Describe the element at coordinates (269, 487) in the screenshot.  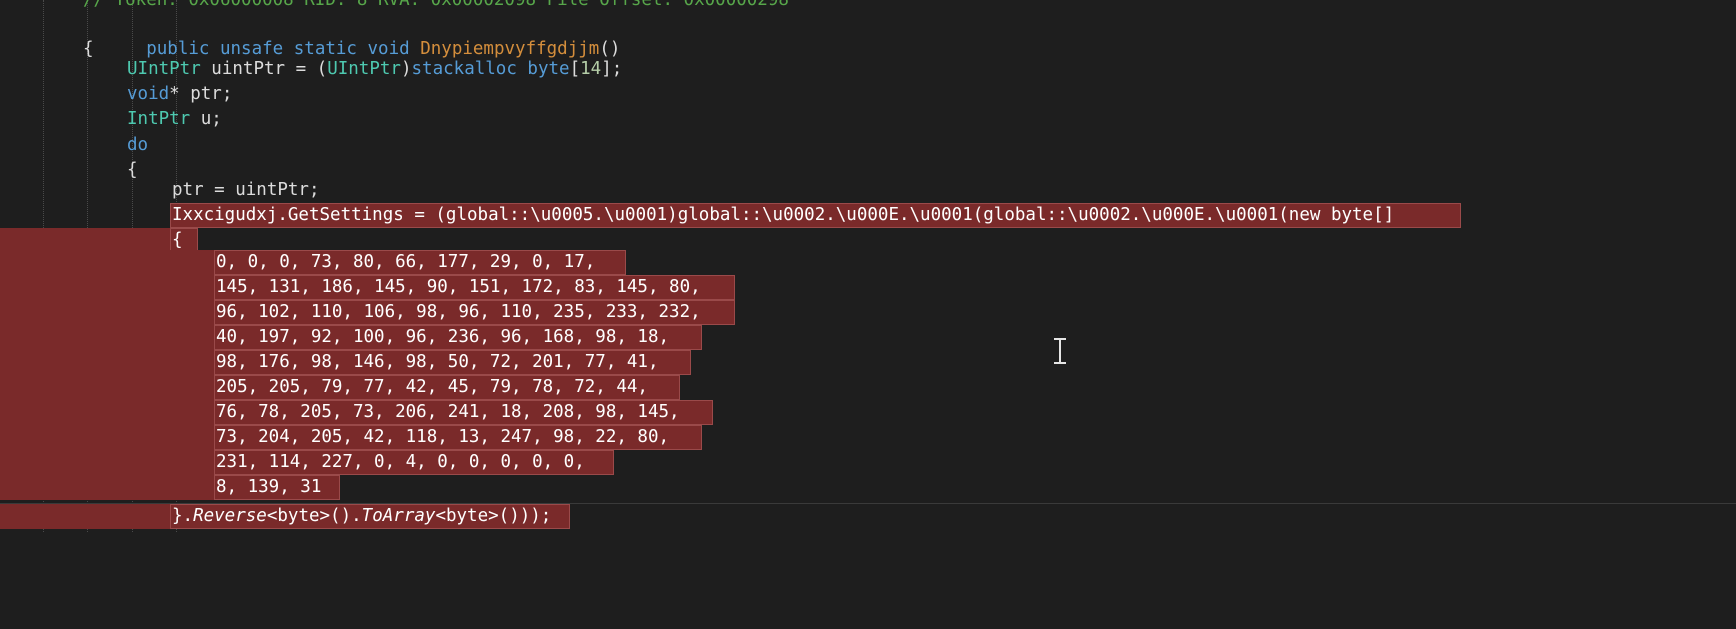
I see `array-row: 8, 139, 31` at that location.